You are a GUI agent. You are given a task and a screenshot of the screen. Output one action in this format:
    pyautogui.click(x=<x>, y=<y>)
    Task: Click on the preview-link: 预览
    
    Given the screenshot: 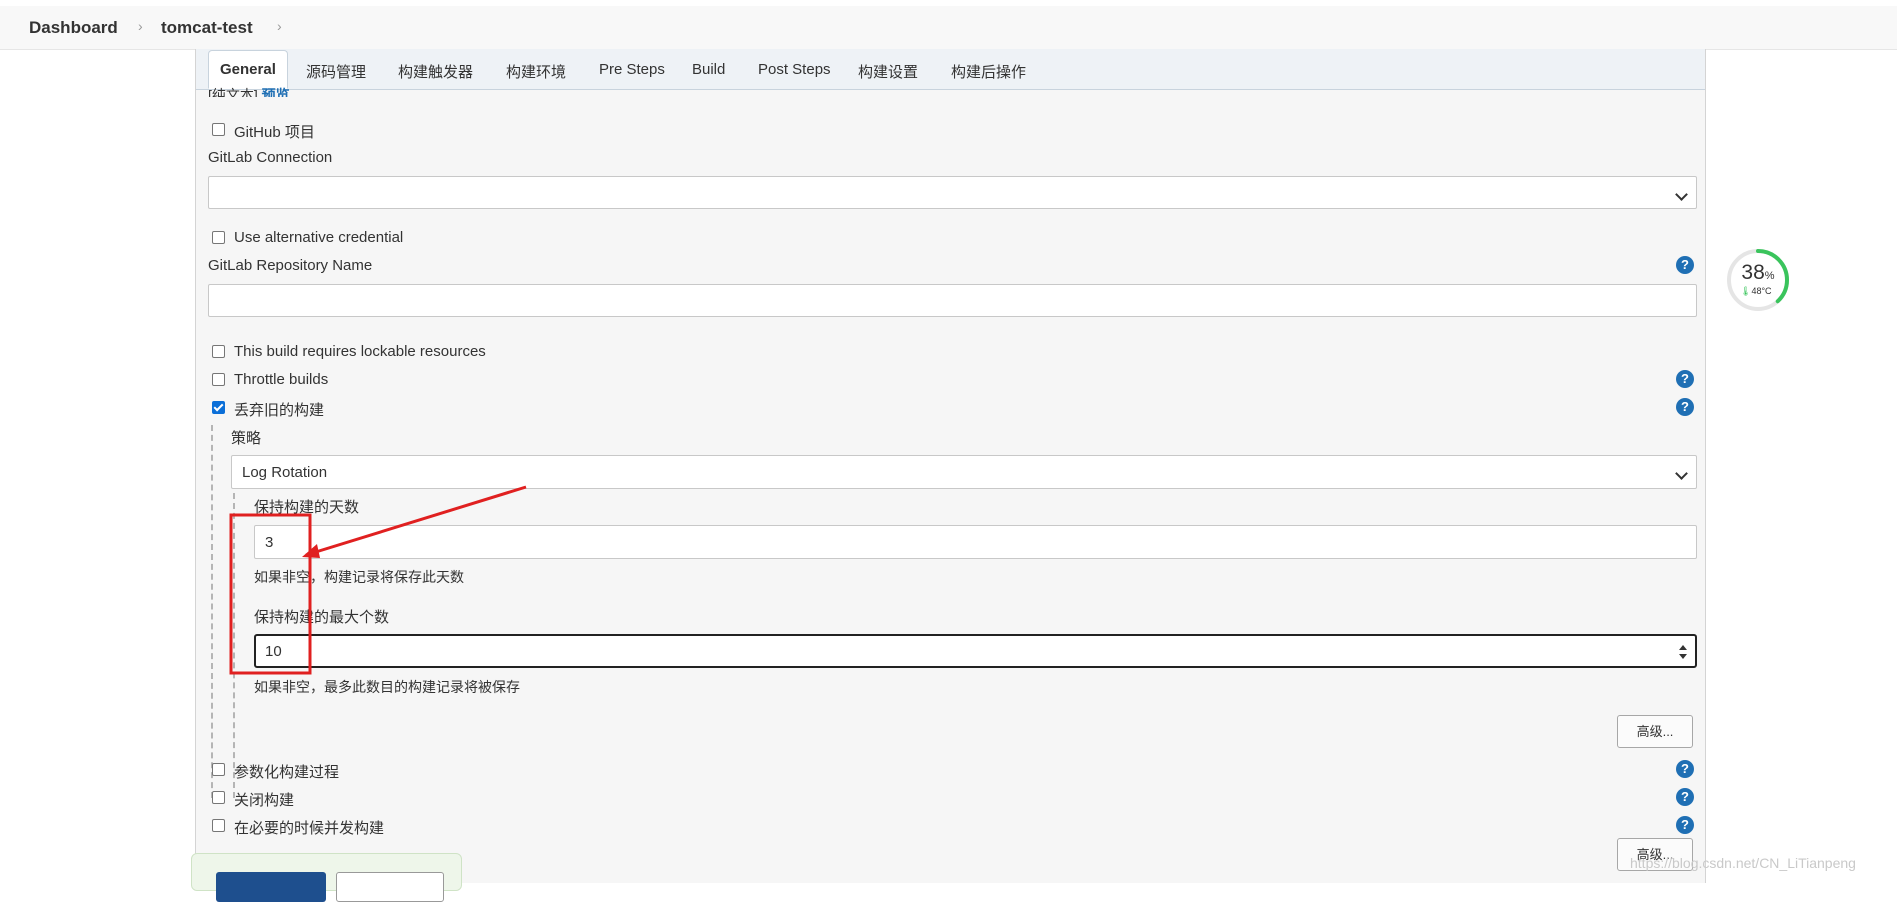 What is the action you would take?
    pyautogui.click(x=276, y=92)
    